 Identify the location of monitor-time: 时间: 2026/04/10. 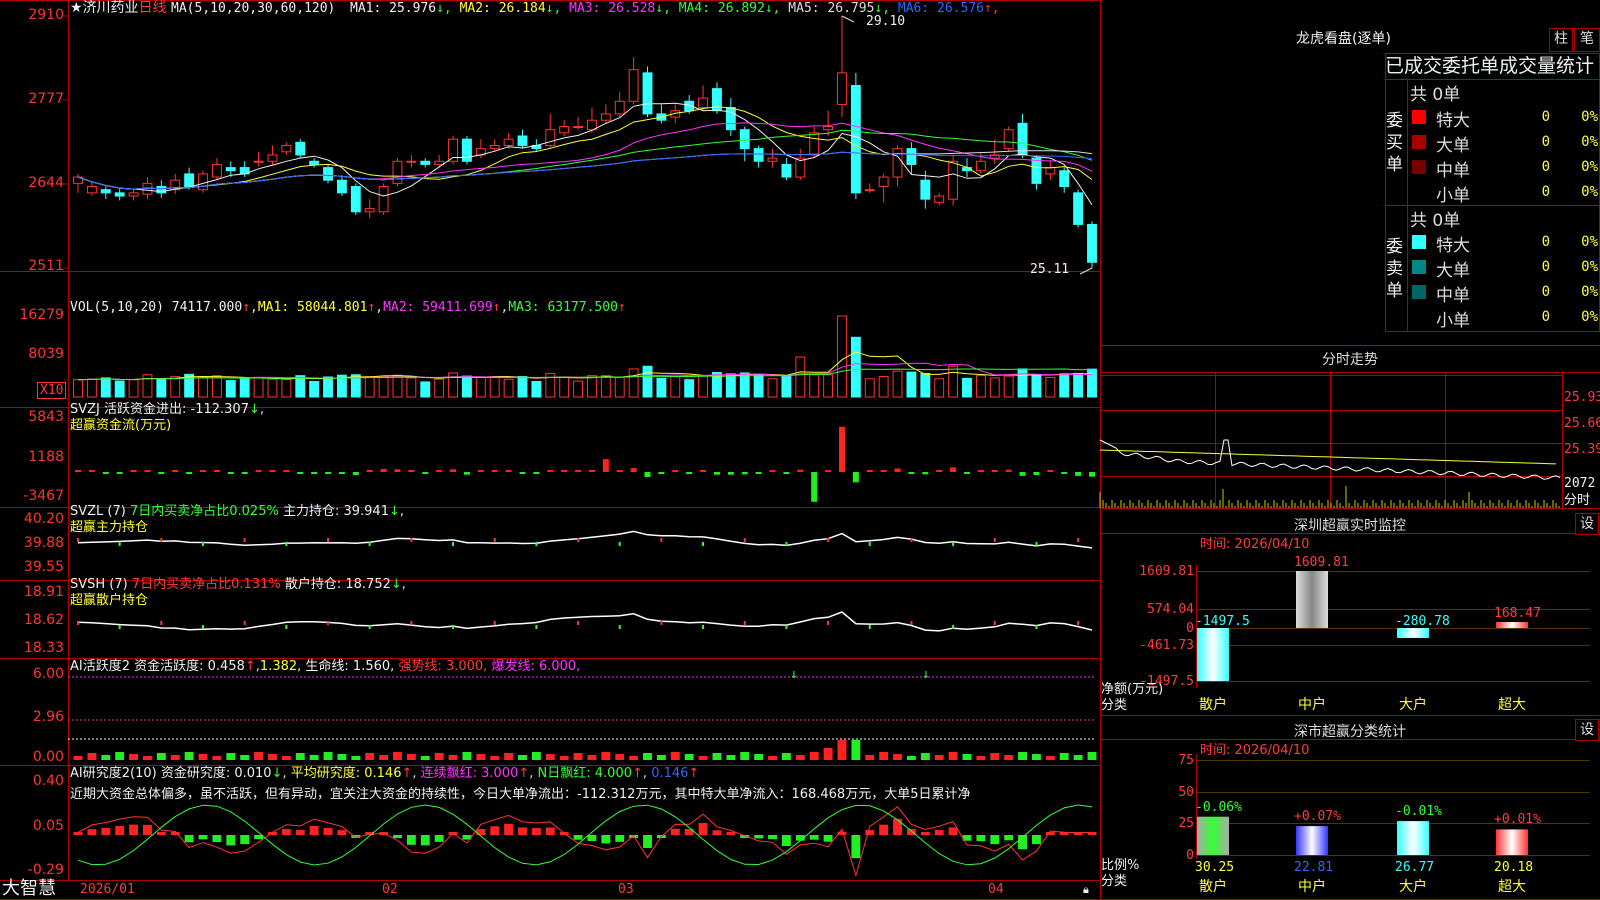
(1255, 544).